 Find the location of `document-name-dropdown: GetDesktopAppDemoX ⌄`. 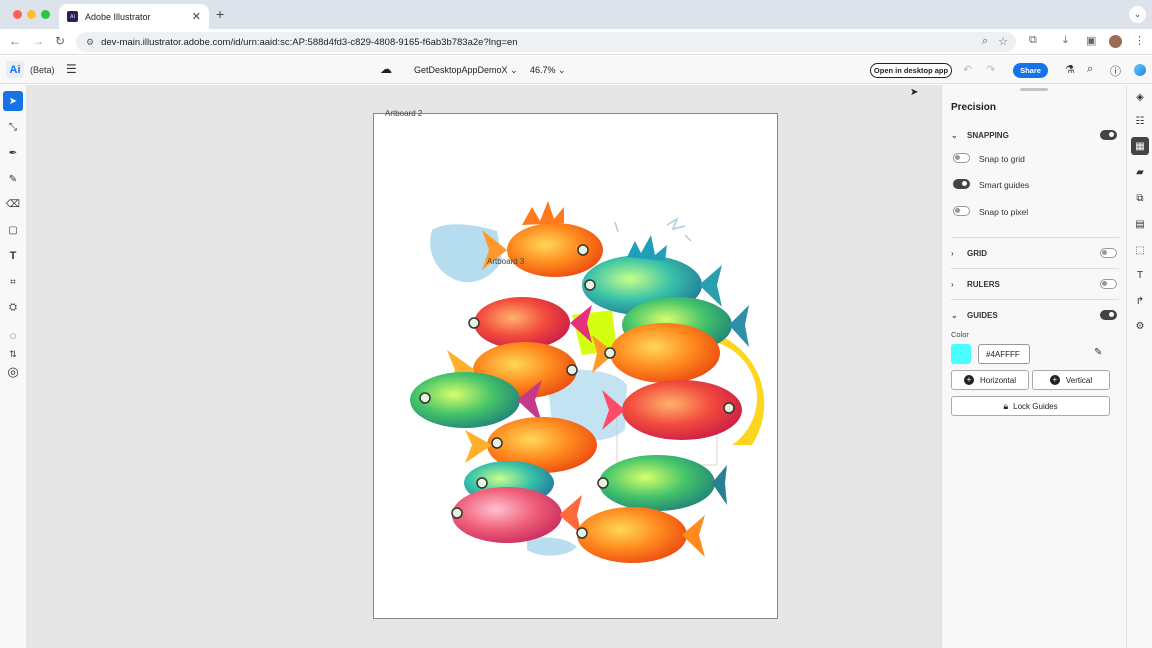

document-name-dropdown: GetDesktopAppDemoX ⌄ is located at coordinates (466, 70).